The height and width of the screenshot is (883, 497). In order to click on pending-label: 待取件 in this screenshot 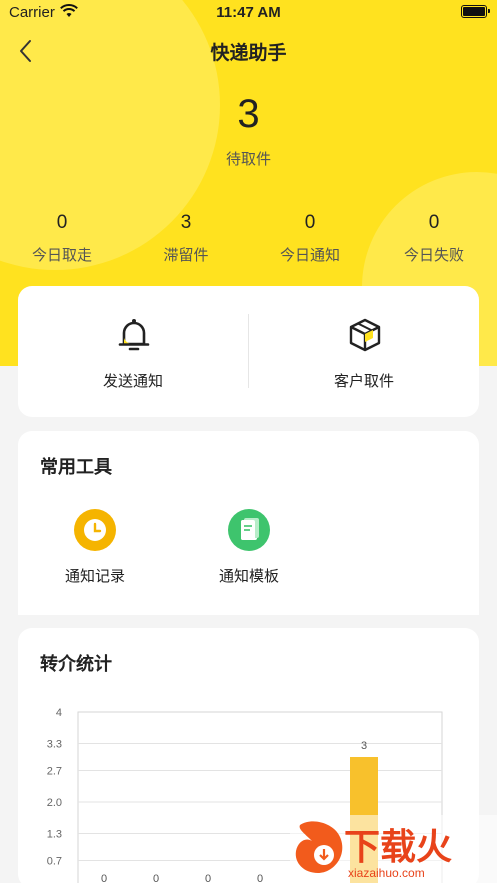, I will do `click(248, 159)`.